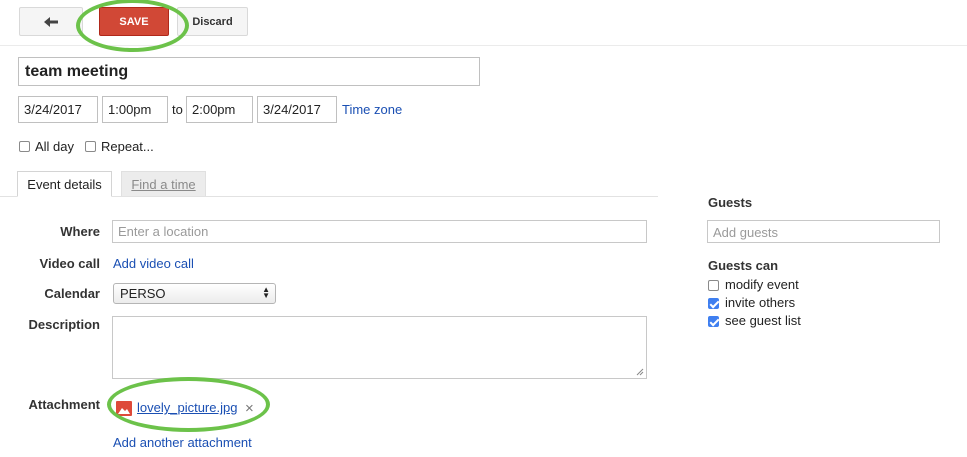 This screenshot has width=967, height=457. What do you see at coordinates (730, 202) in the screenshot?
I see `guests-heading: Guests` at bounding box center [730, 202].